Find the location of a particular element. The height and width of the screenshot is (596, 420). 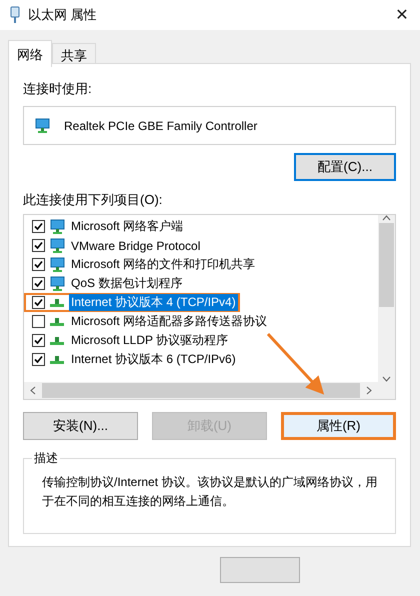

items-label: 此连接使用下列项目(O): is located at coordinates (93, 200).